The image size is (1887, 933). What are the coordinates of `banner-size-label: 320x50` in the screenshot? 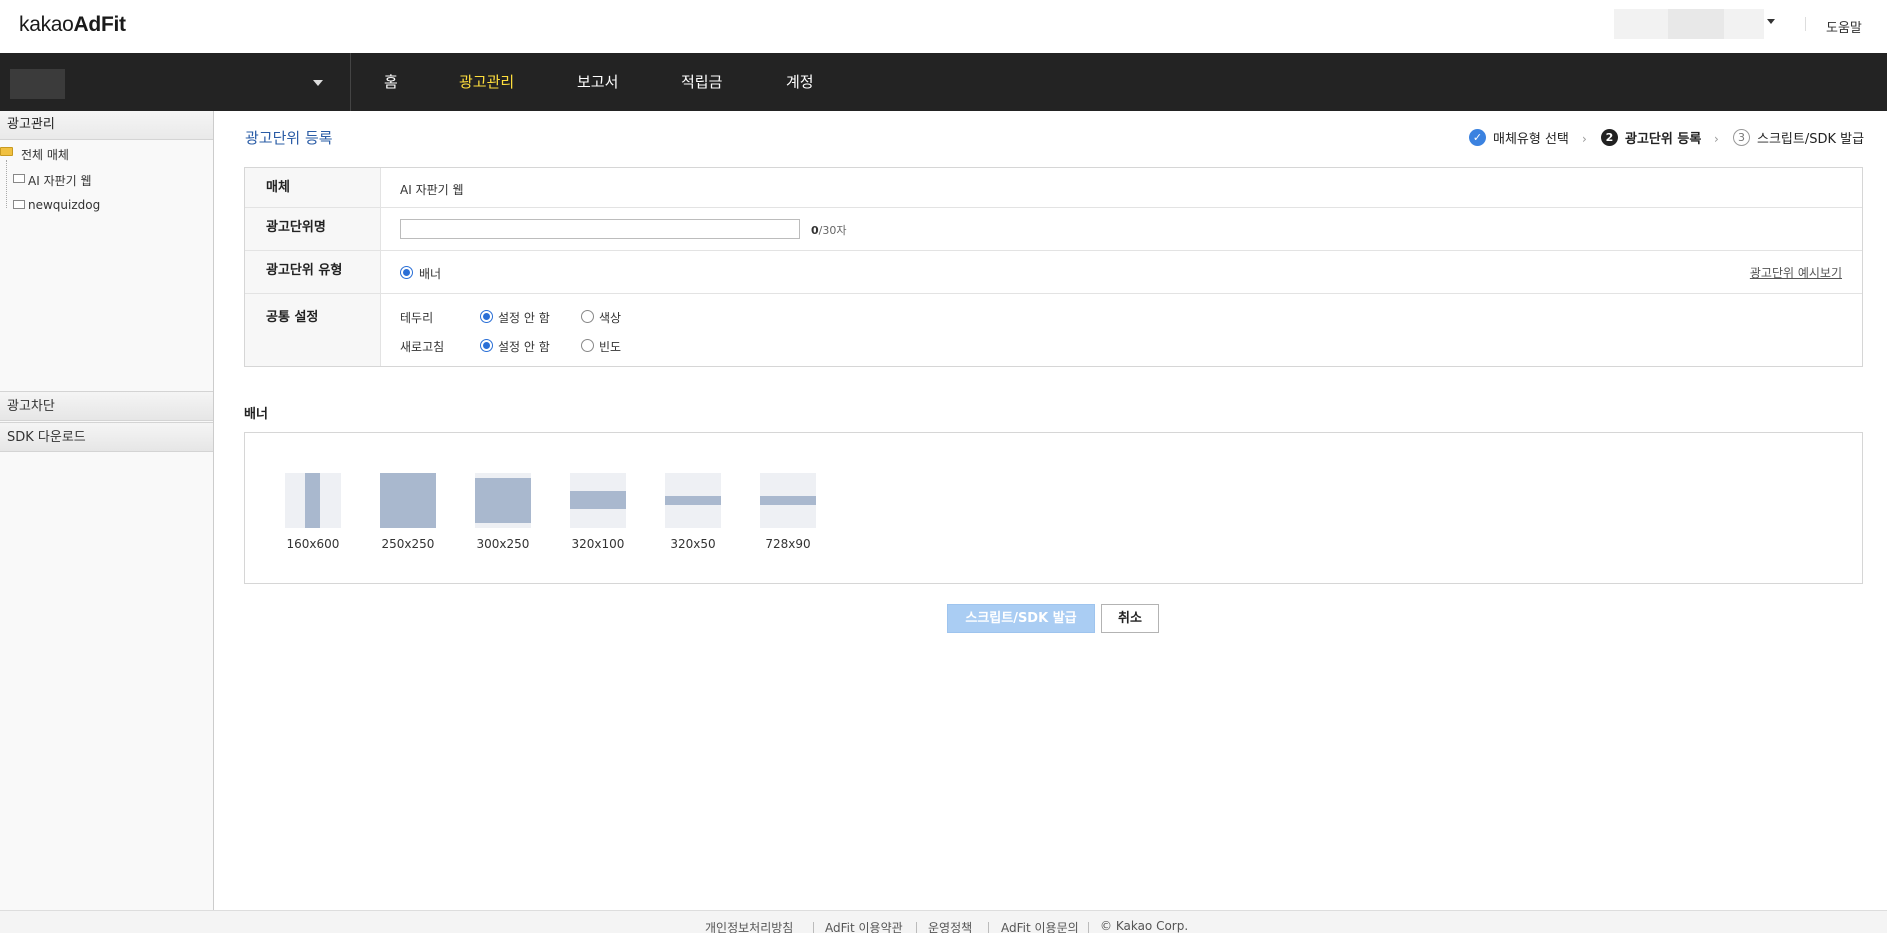 It's located at (693, 544).